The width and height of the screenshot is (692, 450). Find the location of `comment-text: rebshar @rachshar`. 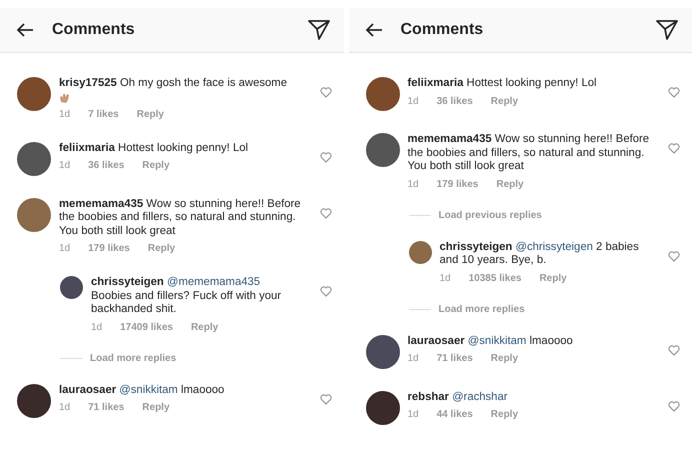

comment-text: rebshar @rachshar is located at coordinates (458, 397).